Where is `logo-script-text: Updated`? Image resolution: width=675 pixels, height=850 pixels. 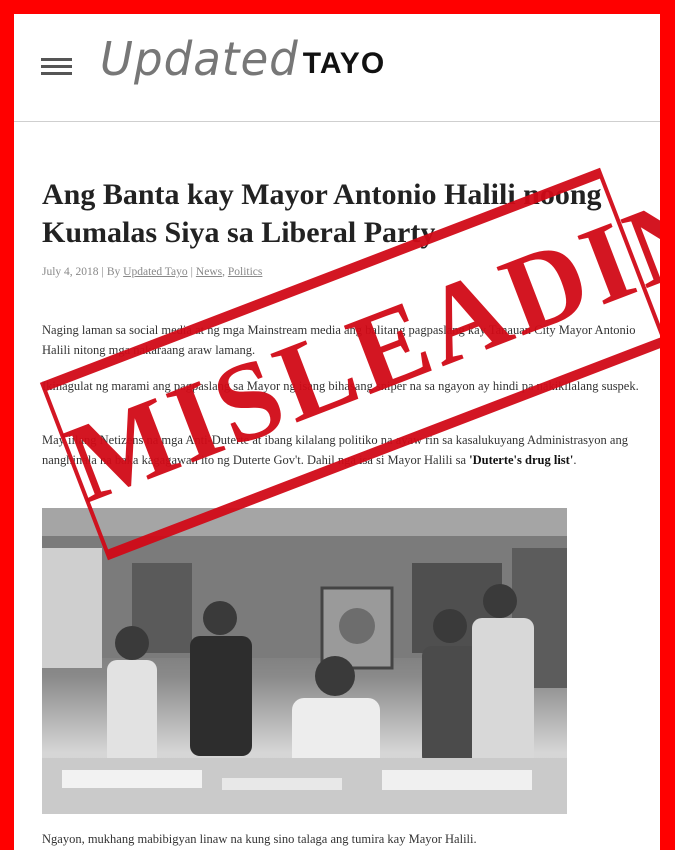
logo-script-text: Updated is located at coordinates (199, 59).